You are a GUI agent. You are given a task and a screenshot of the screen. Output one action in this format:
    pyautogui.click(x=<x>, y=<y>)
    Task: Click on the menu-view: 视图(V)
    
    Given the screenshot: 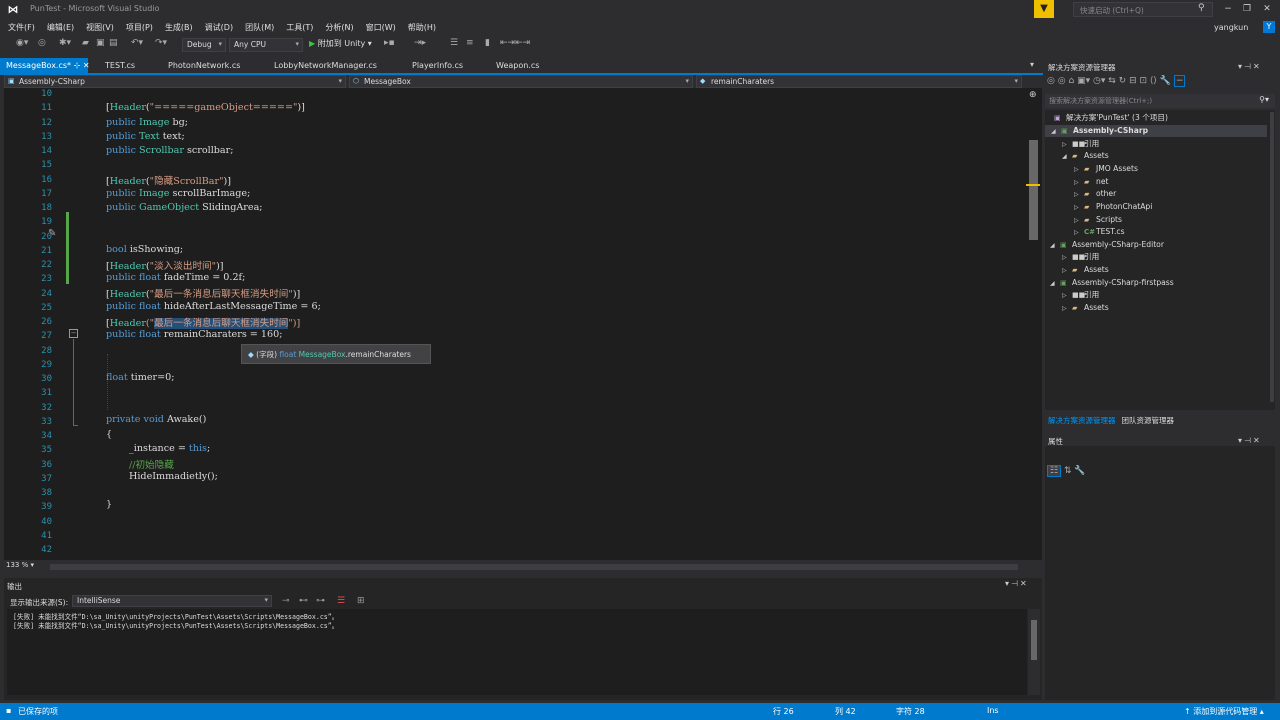 What is the action you would take?
    pyautogui.click(x=100, y=27)
    